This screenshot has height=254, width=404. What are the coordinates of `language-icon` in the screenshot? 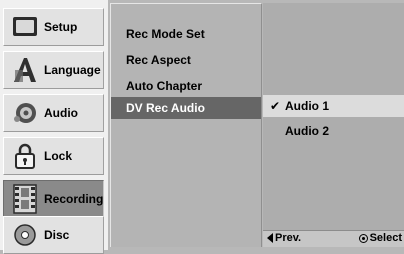 It's located at (25, 70).